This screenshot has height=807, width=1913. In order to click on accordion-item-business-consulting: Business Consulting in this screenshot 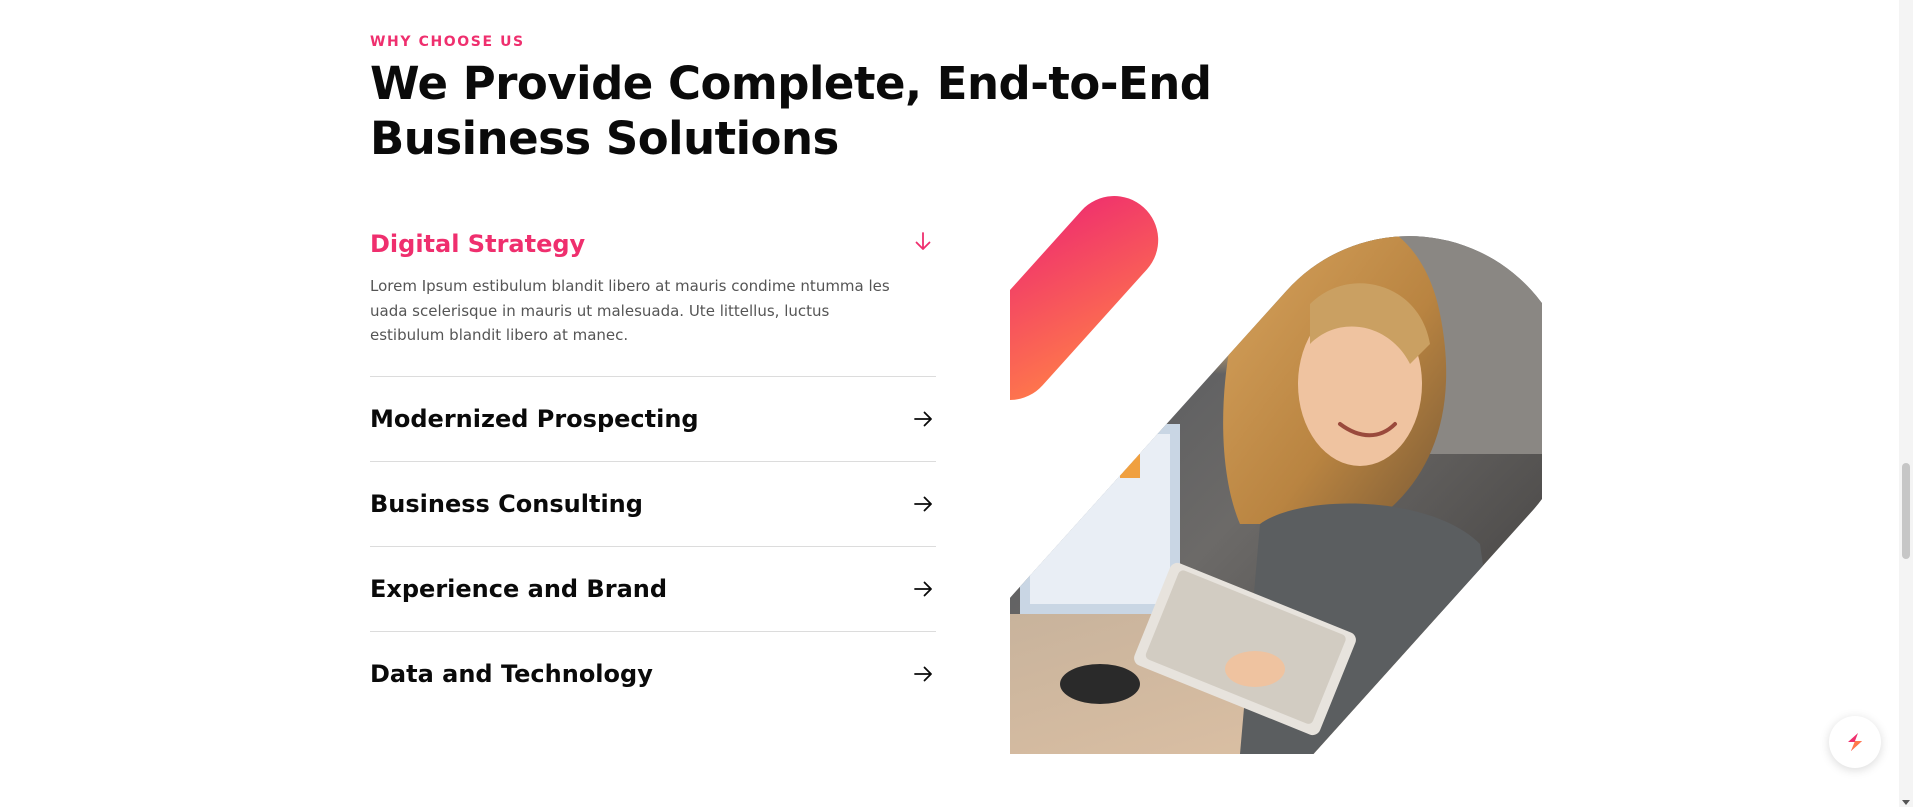, I will do `click(653, 504)`.